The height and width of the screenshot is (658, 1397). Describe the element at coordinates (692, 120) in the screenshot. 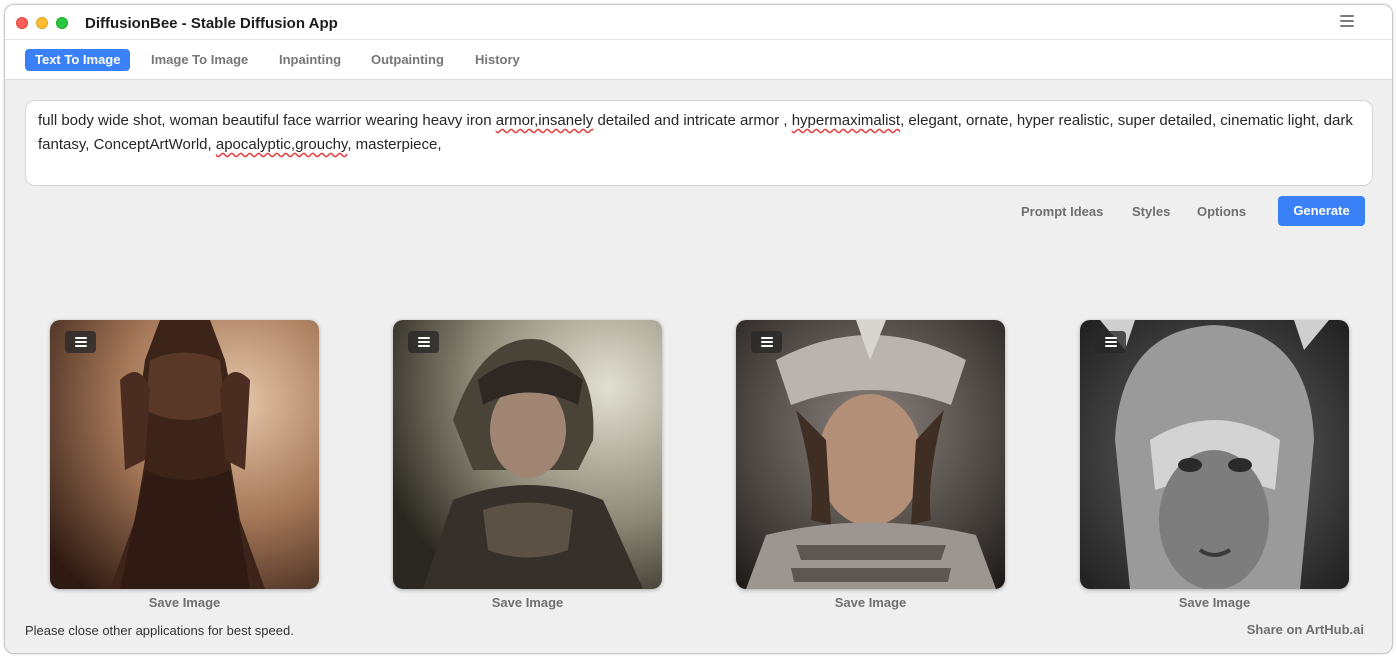

I see `prompt-text: detailed and intricate armor ,` at that location.